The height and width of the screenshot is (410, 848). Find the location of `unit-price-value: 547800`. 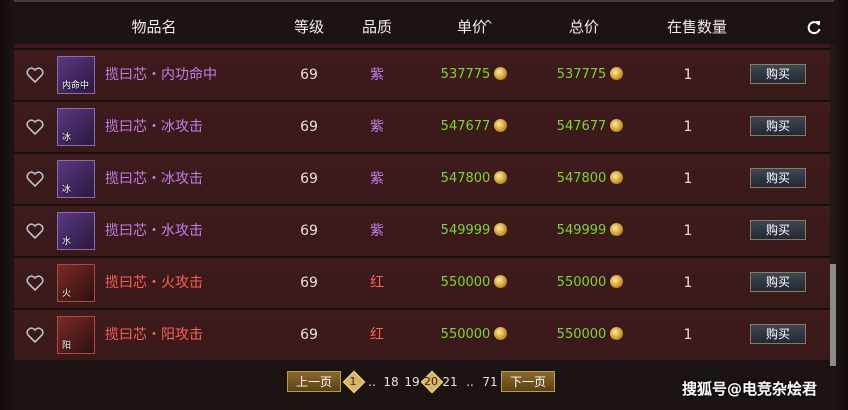

unit-price-value: 547800 is located at coordinates (465, 178).